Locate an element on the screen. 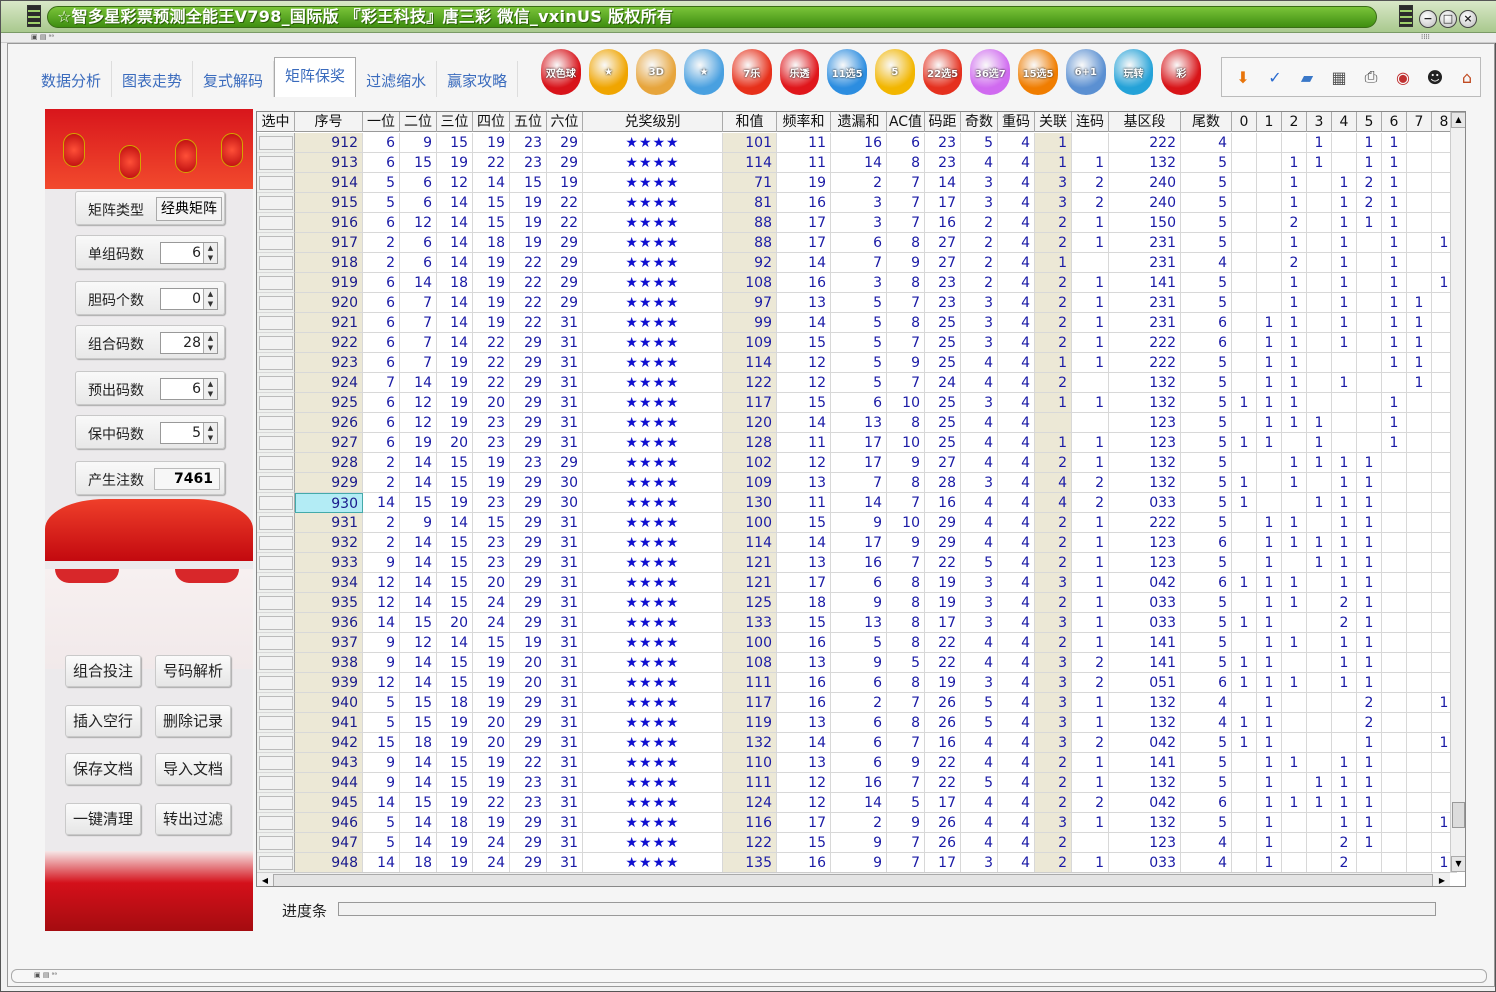 The height and width of the screenshot is (992, 1496). table-row: 928 2 14 15 19 23 29 ★★★★ 102 12 17 9 27 4 4 2 1 132 5 1 1 1 1 is located at coordinates (857, 463).